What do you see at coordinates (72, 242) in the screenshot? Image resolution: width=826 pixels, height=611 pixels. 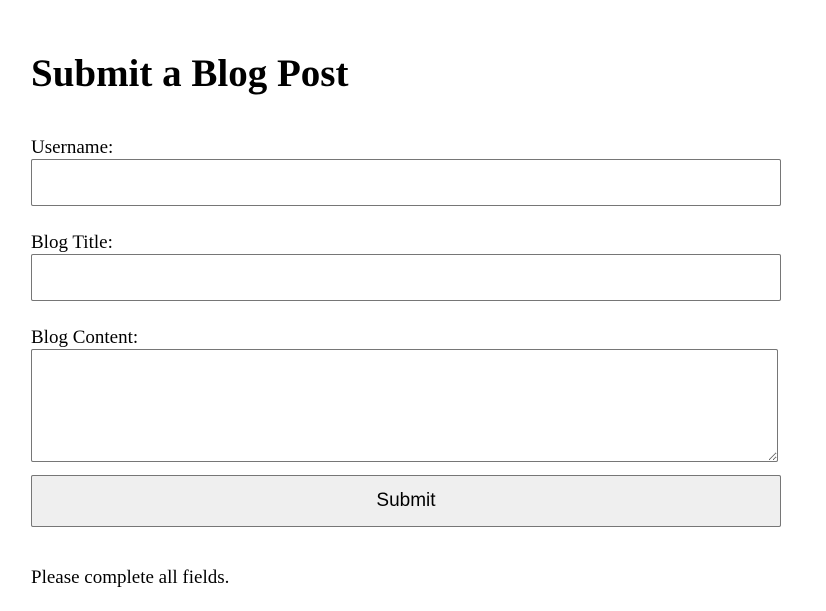 I see `blog-title-label: Blog Title:` at bounding box center [72, 242].